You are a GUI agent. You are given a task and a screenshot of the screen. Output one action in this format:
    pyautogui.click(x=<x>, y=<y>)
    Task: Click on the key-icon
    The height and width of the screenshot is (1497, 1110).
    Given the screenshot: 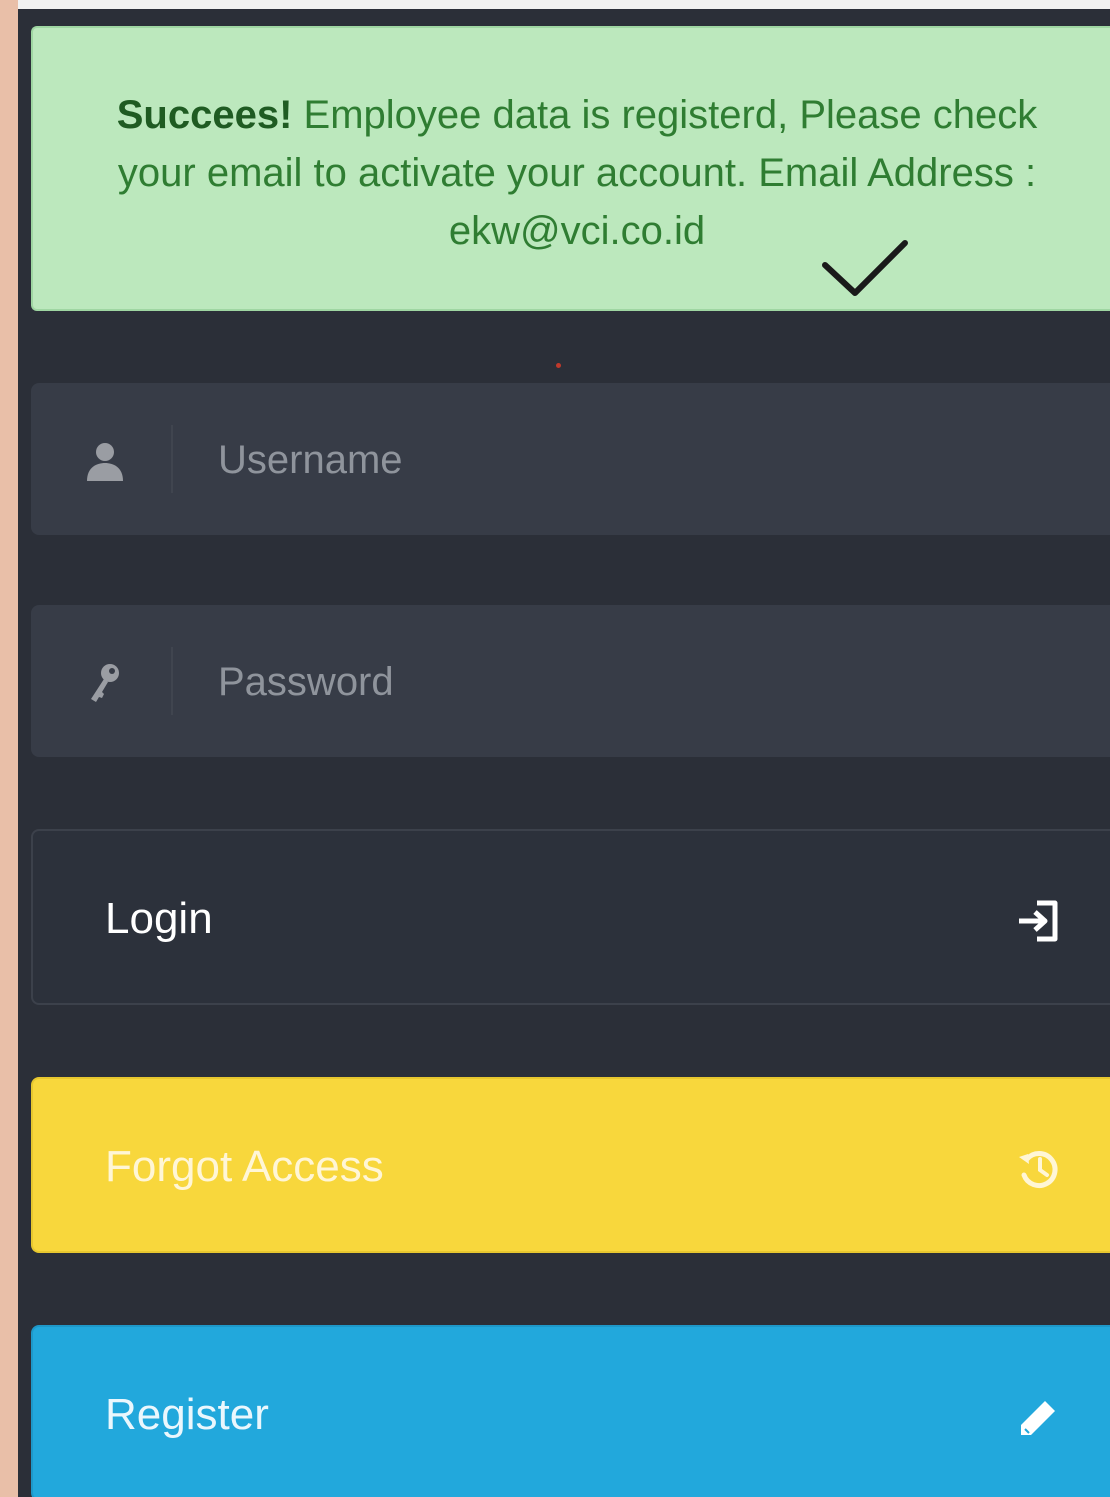 What is the action you would take?
    pyautogui.click(x=105, y=683)
    